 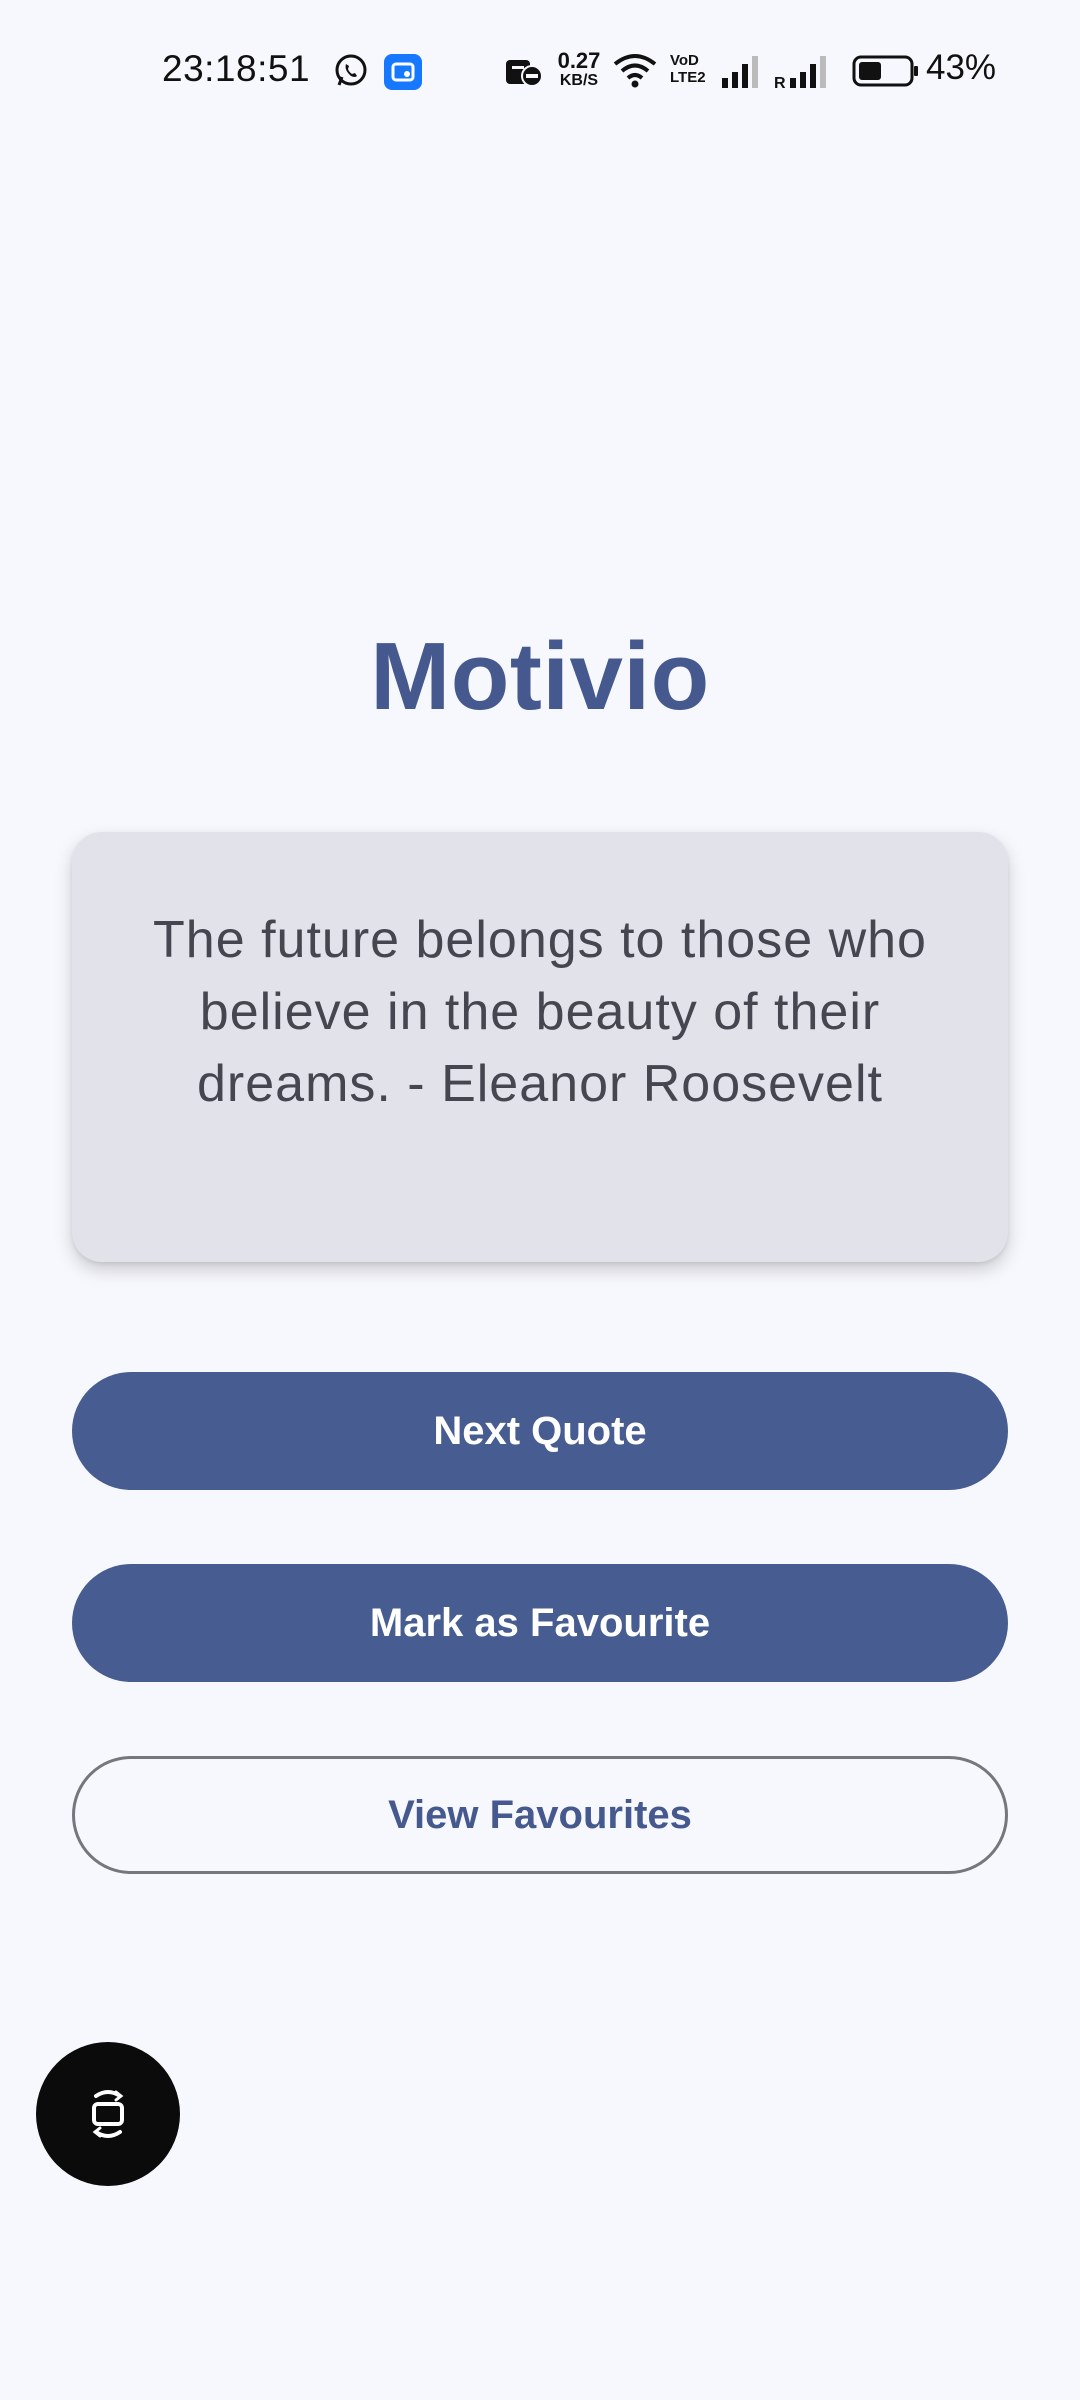 I want to click on mark-favourite-label: Mark as Favourite, so click(x=540, y=1622).